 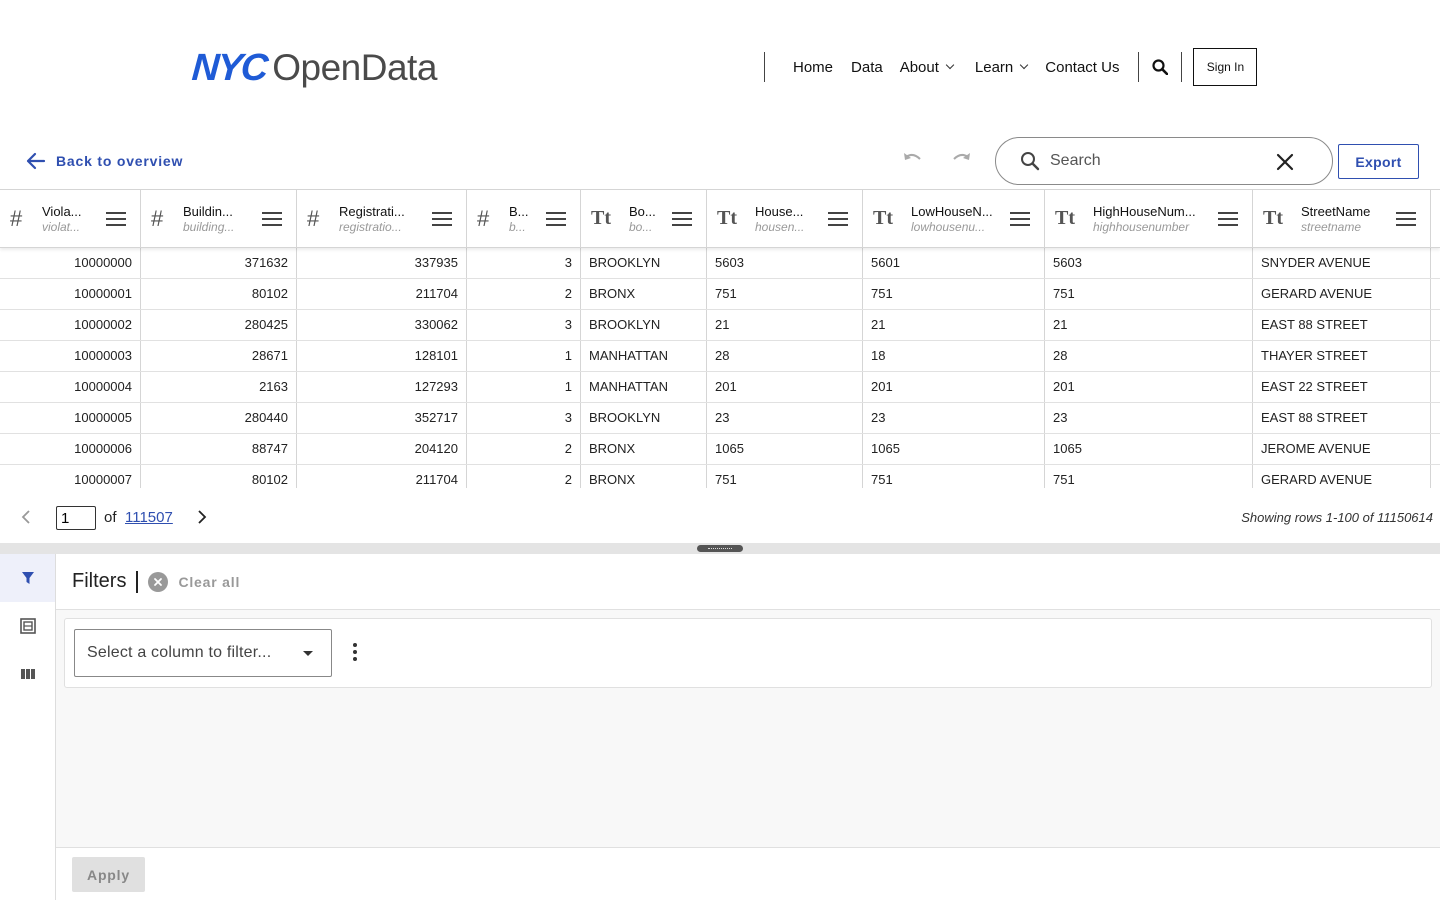 What do you see at coordinates (27, 578) in the screenshot?
I see `filter-tab` at bounding box center [27, 578].